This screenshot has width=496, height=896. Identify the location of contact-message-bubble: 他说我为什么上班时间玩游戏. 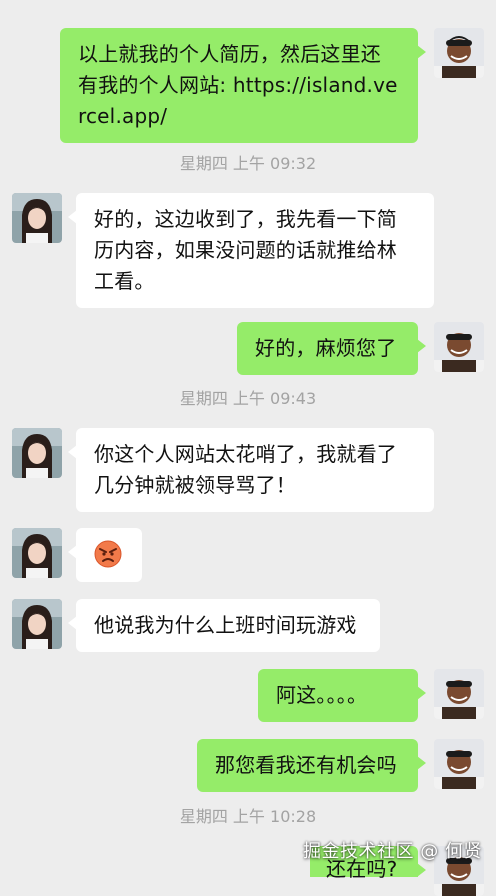
(224, 625).